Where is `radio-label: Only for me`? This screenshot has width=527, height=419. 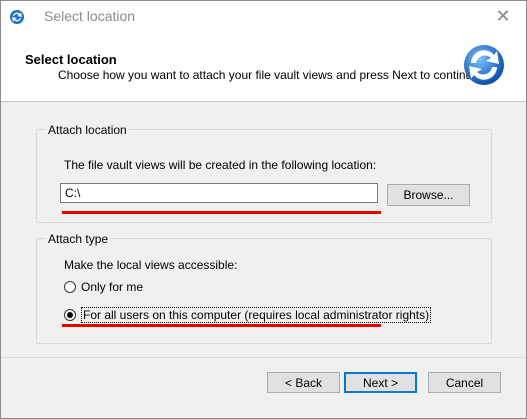
radio-label: Only for me is located at coordinates (112, 287).